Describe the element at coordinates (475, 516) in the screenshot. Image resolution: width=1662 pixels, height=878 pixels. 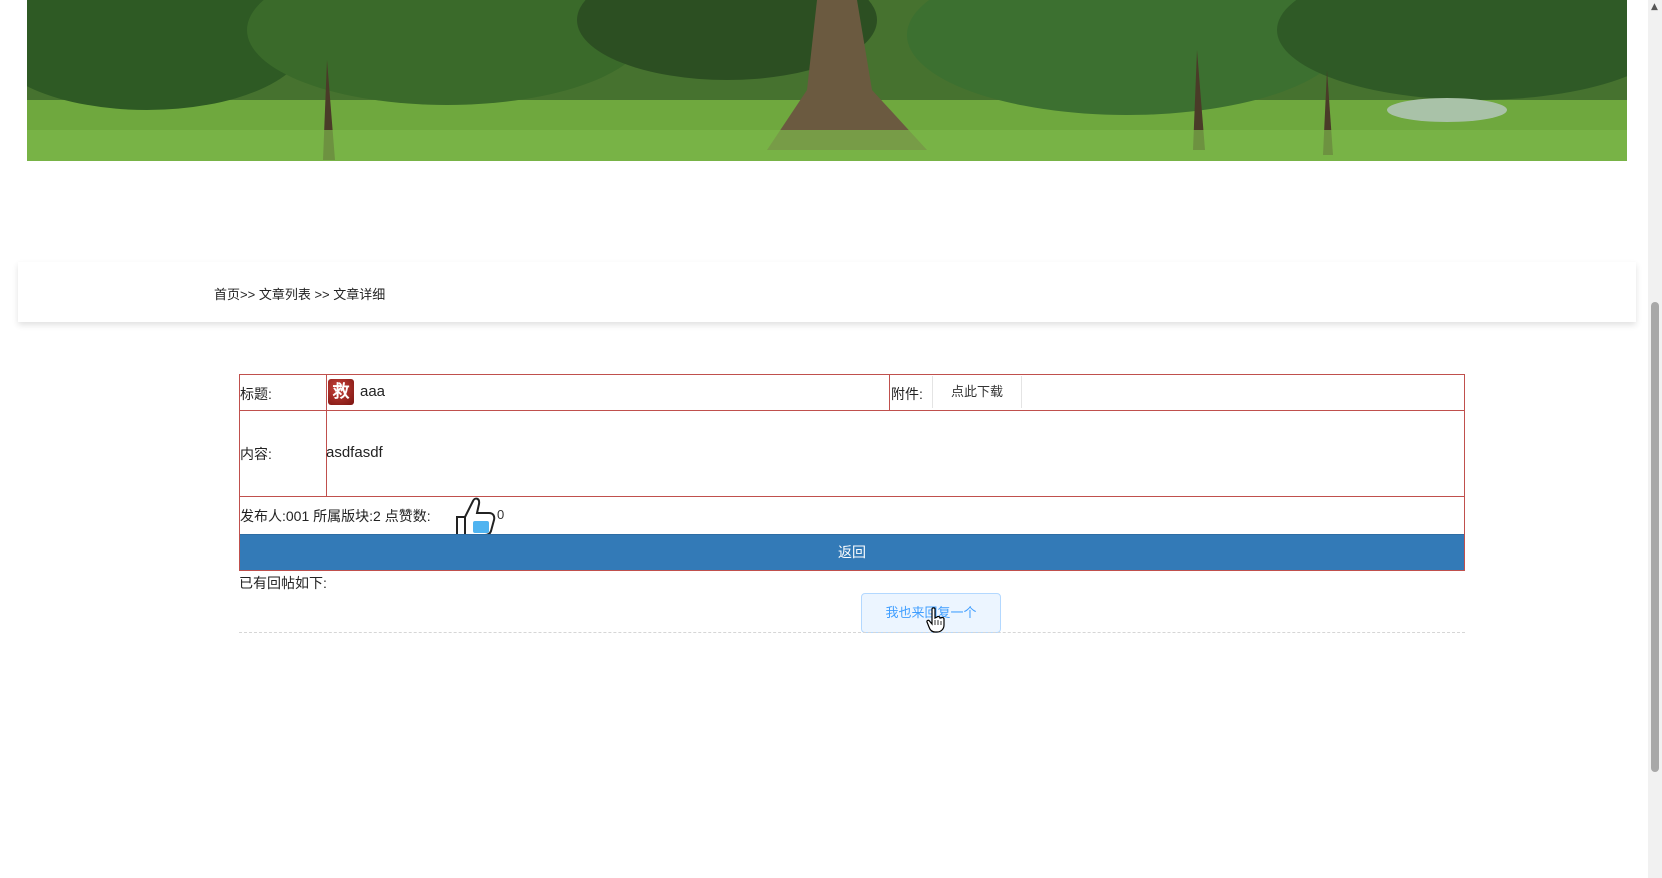
I see `thumbs-up-icon` at that location.